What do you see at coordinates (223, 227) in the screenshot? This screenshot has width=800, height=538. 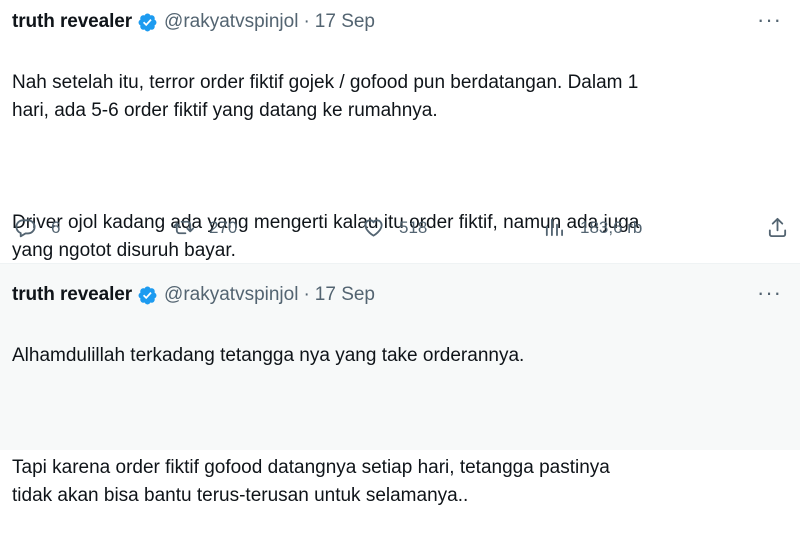 I see `retweet-count: 270` at bounding box center [223, 227].